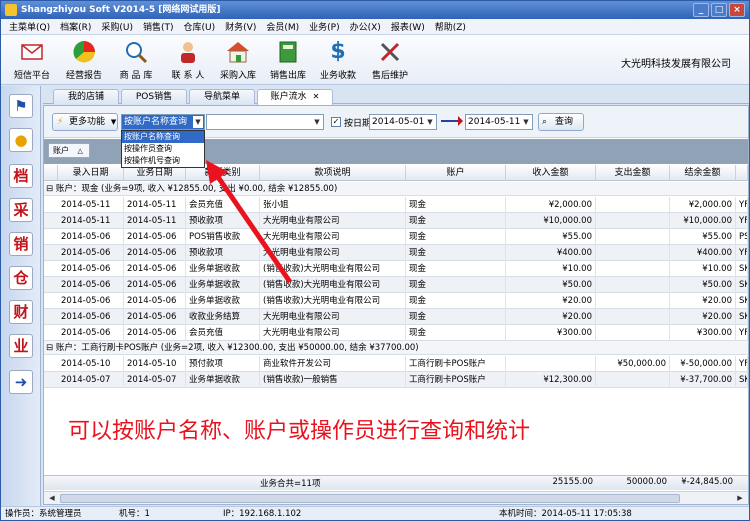 This screenshot has height=521, width=750. Describe the element at coordinates (21, 278) in the screenshot. I see `sidebar-item-warehouse: 仓` at that location.